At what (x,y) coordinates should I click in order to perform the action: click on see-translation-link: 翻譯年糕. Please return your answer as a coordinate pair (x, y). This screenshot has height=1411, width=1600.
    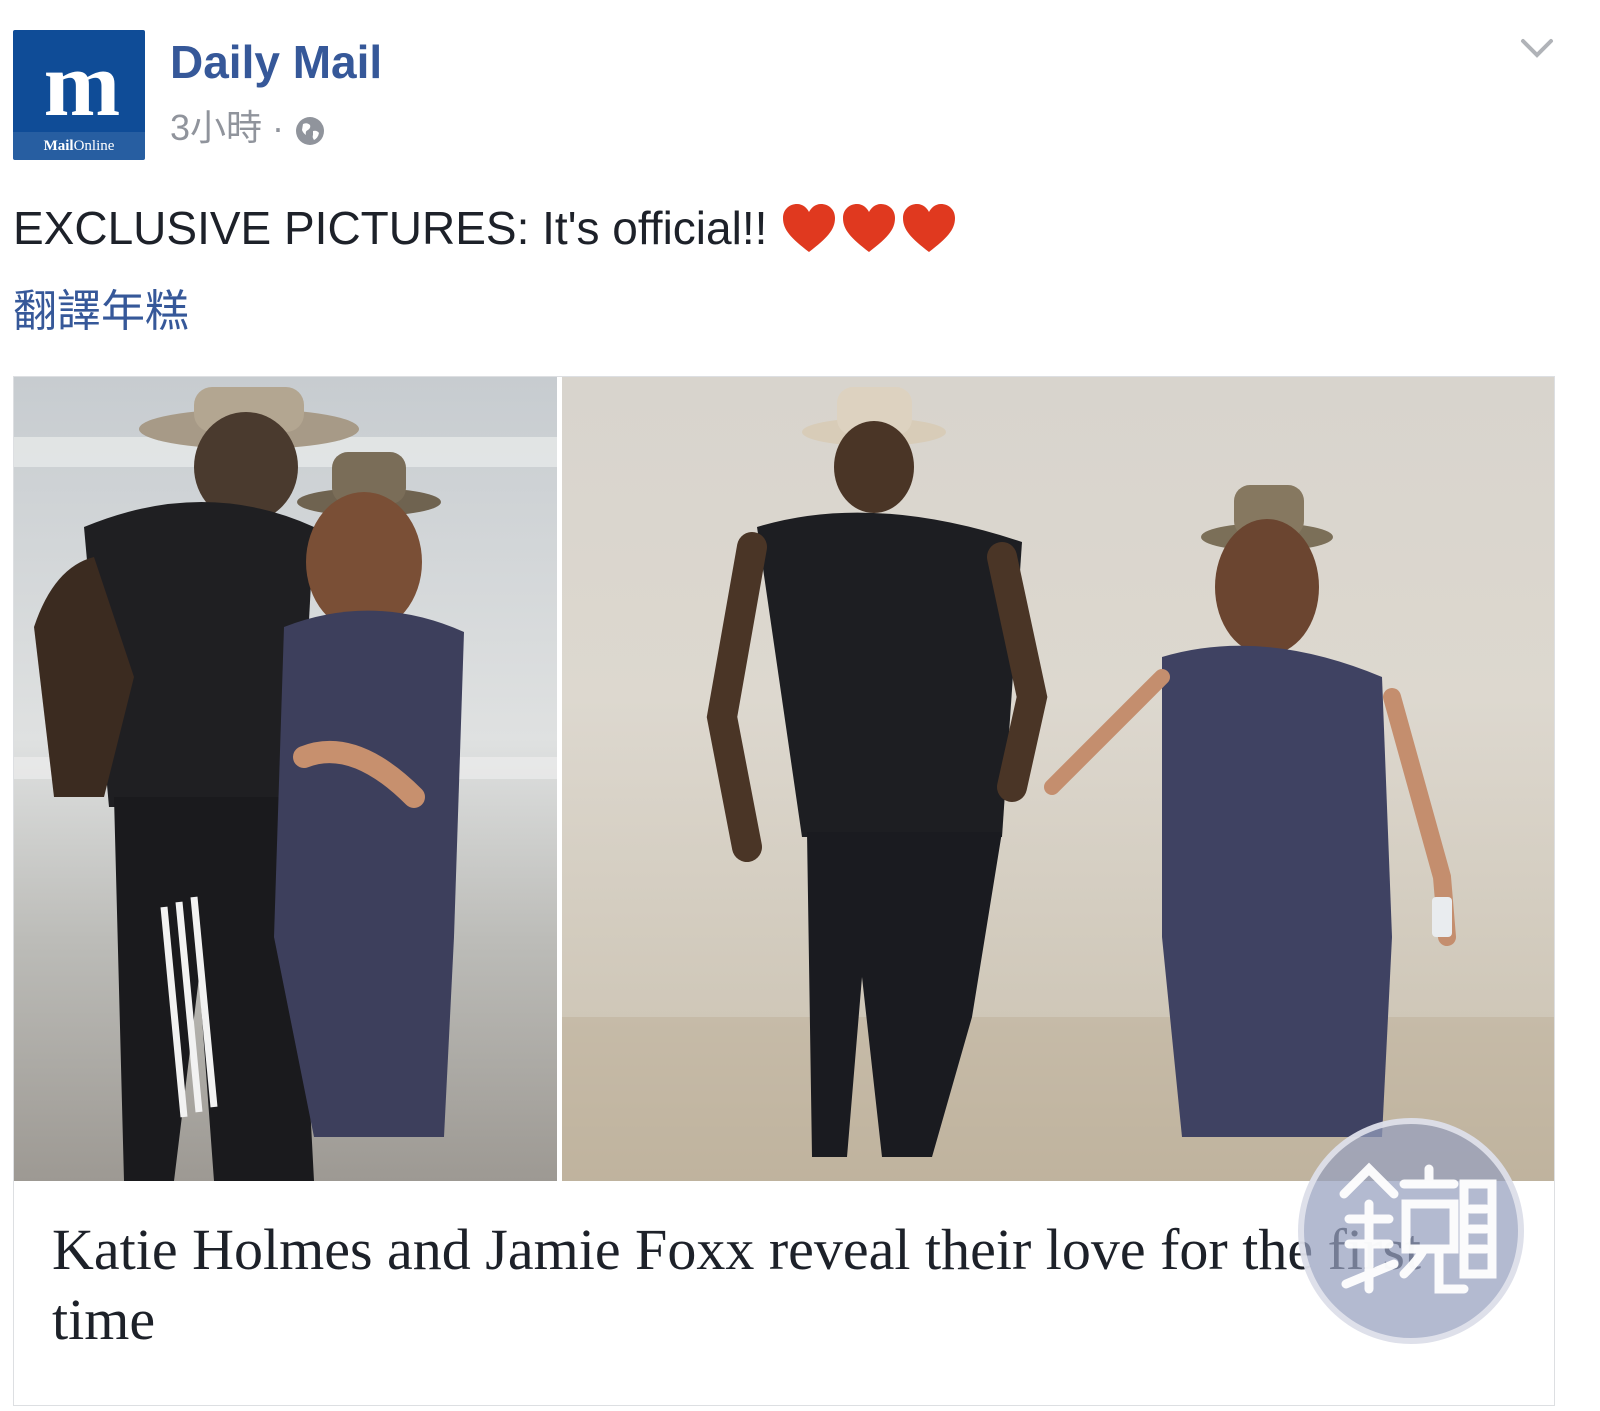
    Looking at the image, I should click on (101, 312).